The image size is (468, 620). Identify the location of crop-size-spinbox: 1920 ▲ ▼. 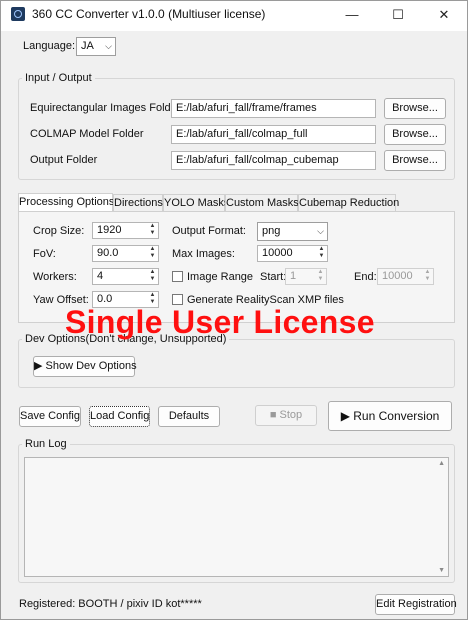
(125, 230).